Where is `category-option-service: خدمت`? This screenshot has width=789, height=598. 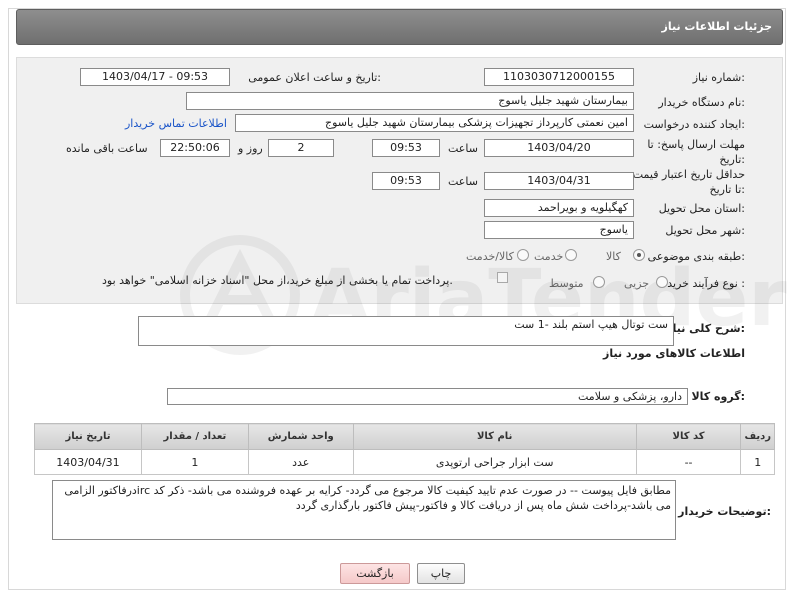
category-option-service: خدمت is located at coordinates (549, 256).